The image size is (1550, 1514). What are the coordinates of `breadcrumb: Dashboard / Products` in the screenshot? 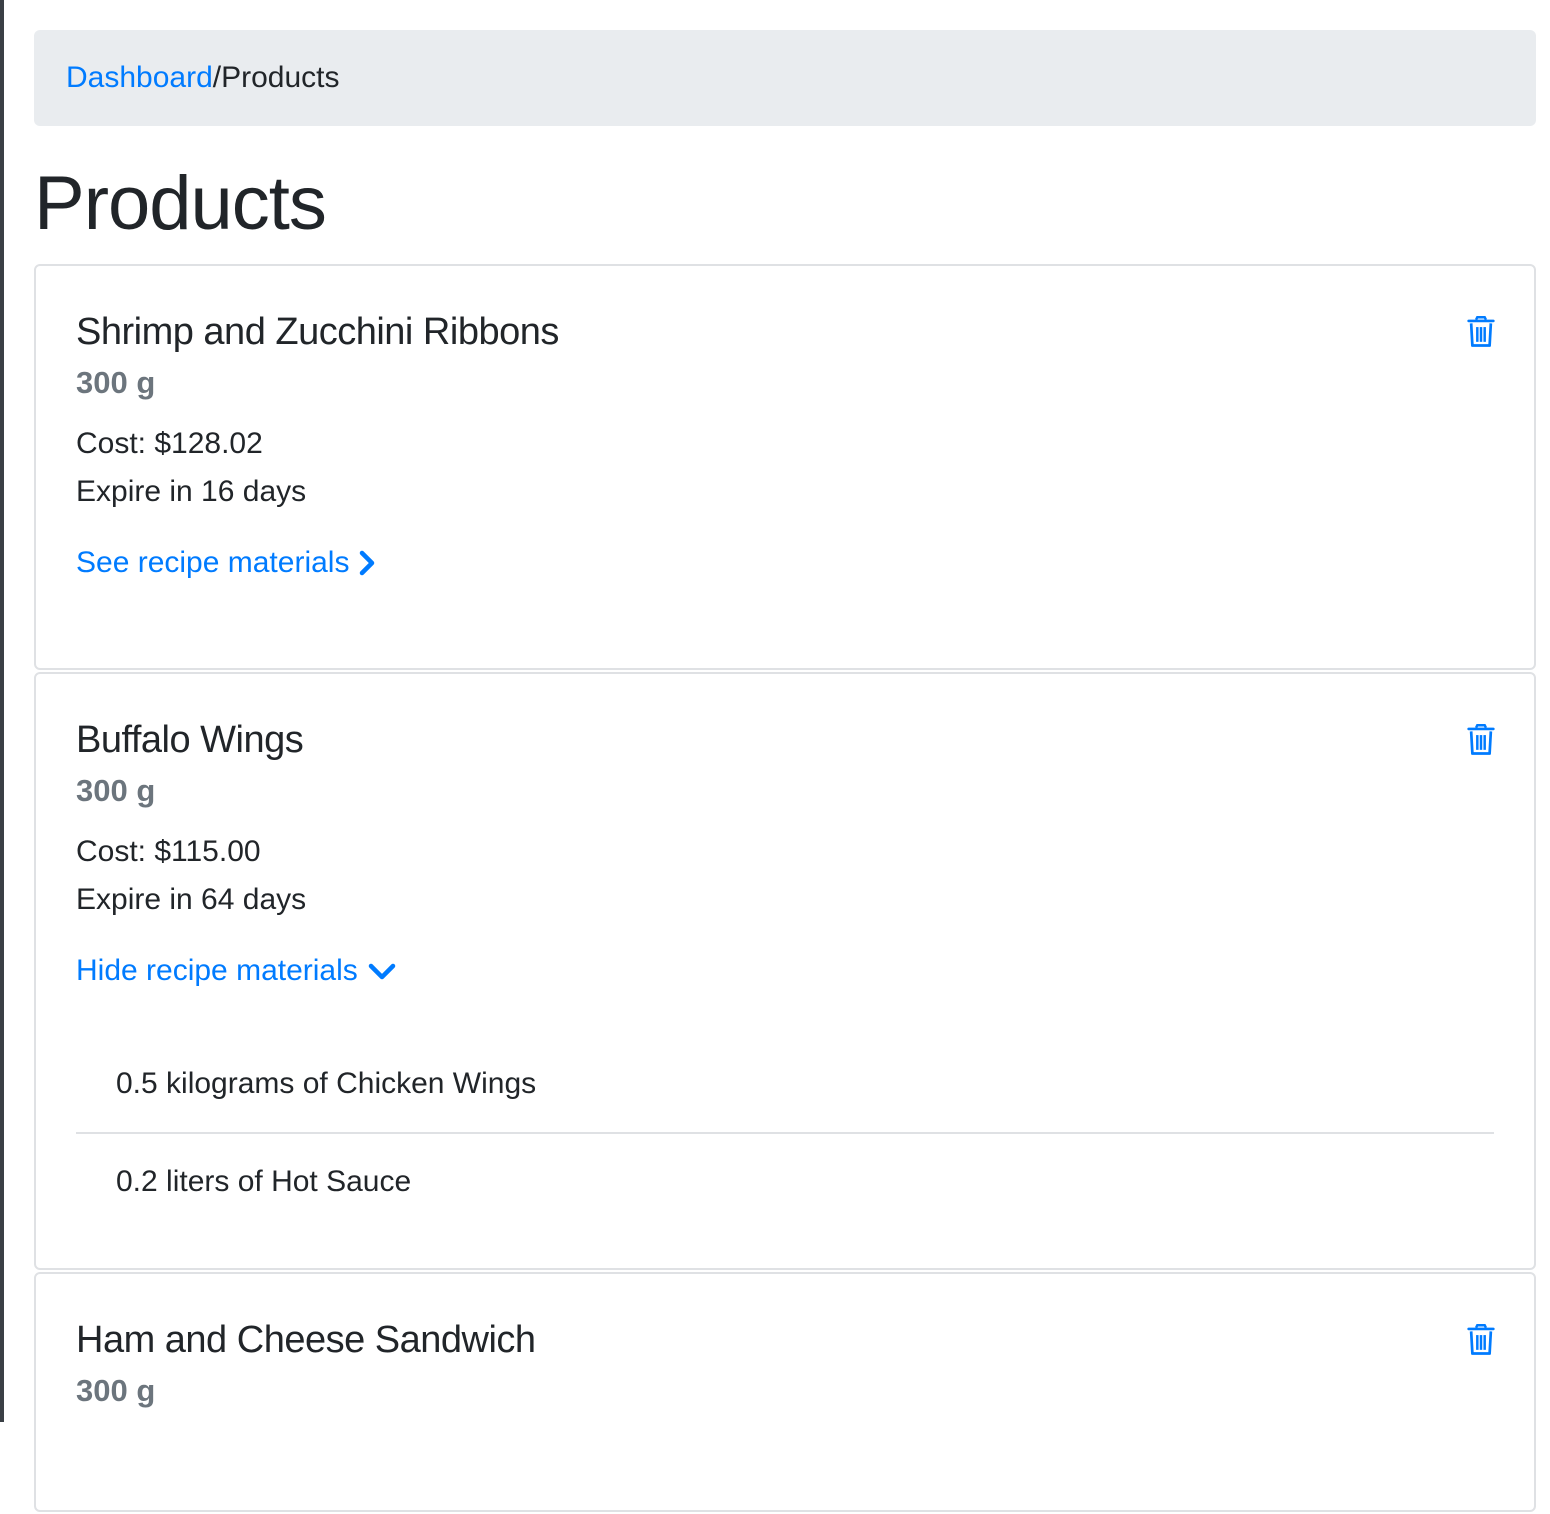 It's located at (785, 78).